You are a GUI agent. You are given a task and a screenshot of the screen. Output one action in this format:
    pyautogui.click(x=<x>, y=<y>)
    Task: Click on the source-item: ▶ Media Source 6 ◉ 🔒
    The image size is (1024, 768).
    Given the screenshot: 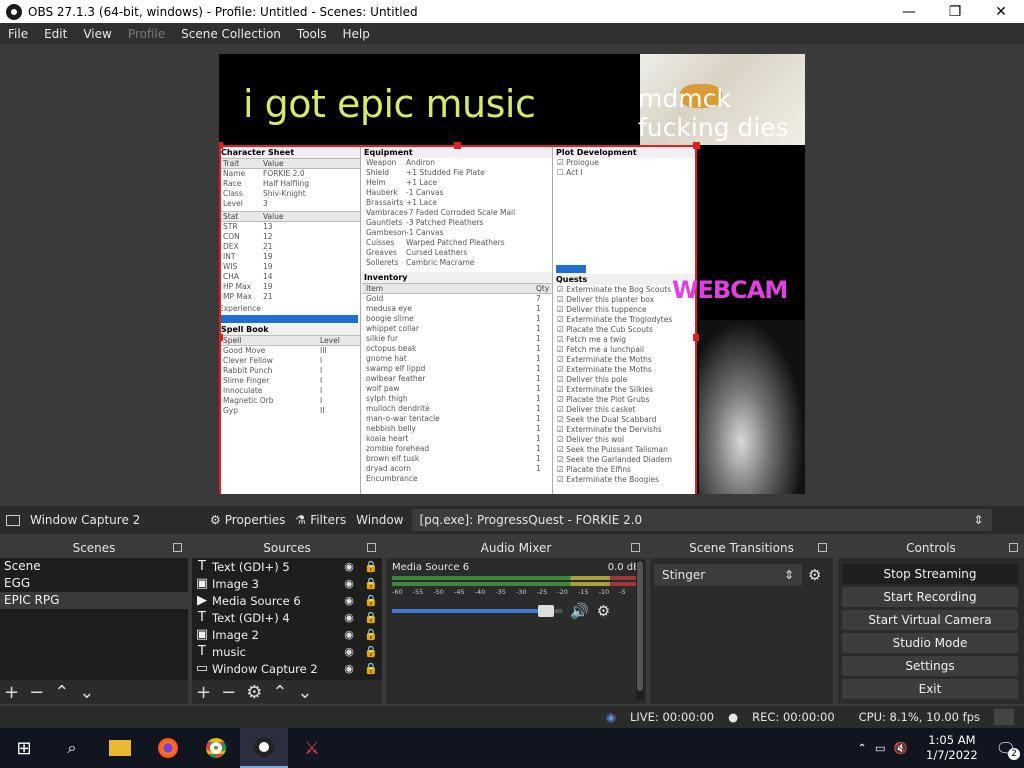 What is the action you would take?
    pyautogui.click(x=287, y=600)
    